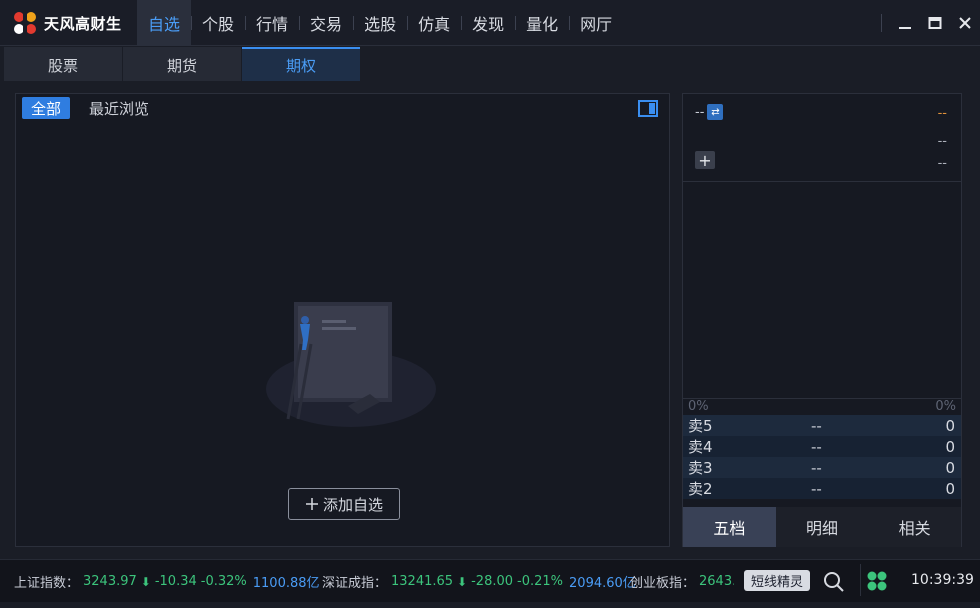 The width and height of the screenshot is (980, 608). I want to click on shortline-wizard-button: 短线精灵, so click(777, 580).